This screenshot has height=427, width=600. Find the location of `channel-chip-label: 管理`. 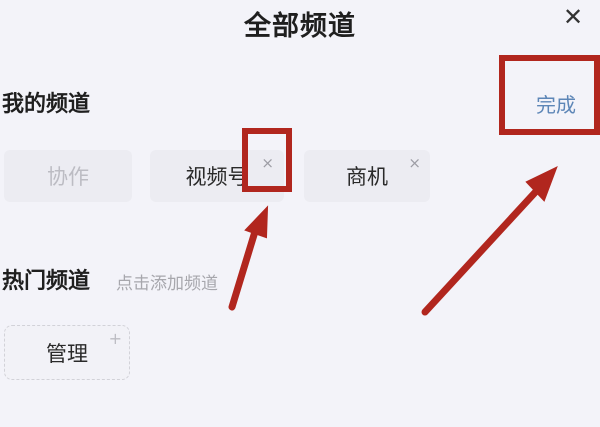

channel-chip-label: 管理 is located at coordinates (67, 353).